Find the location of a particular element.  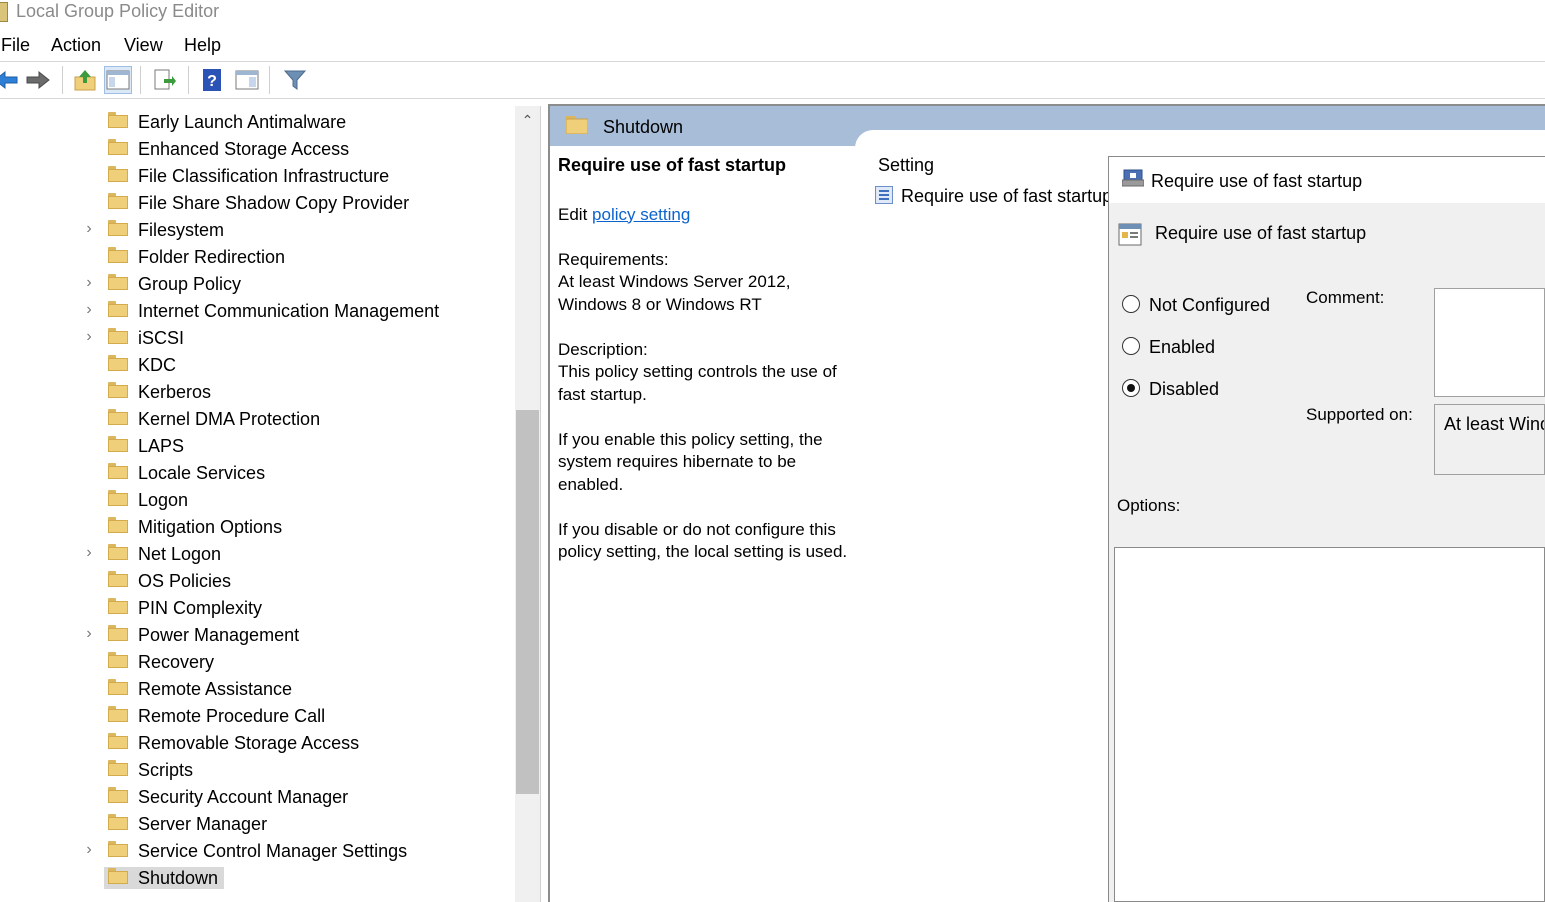

tree-item-label: Security Account Manager is located at coordinates (243, 797).